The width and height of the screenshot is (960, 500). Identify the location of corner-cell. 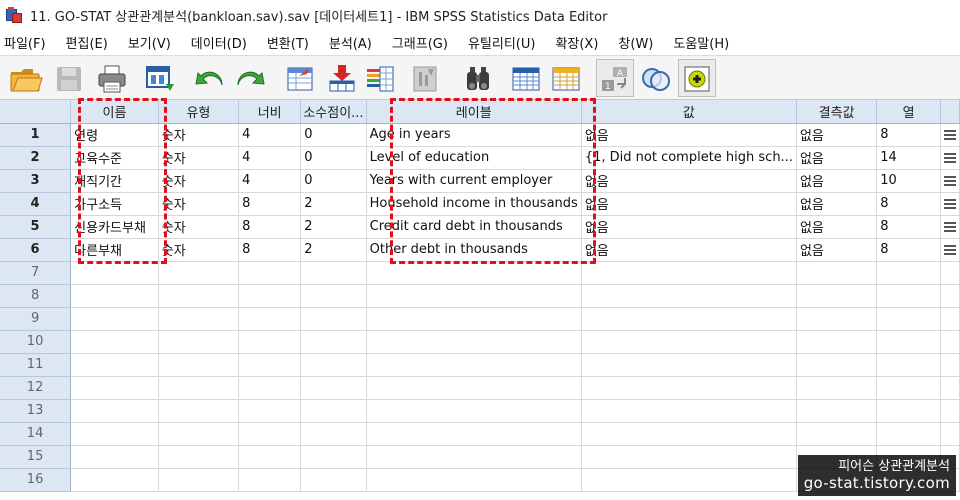
(36, 112).